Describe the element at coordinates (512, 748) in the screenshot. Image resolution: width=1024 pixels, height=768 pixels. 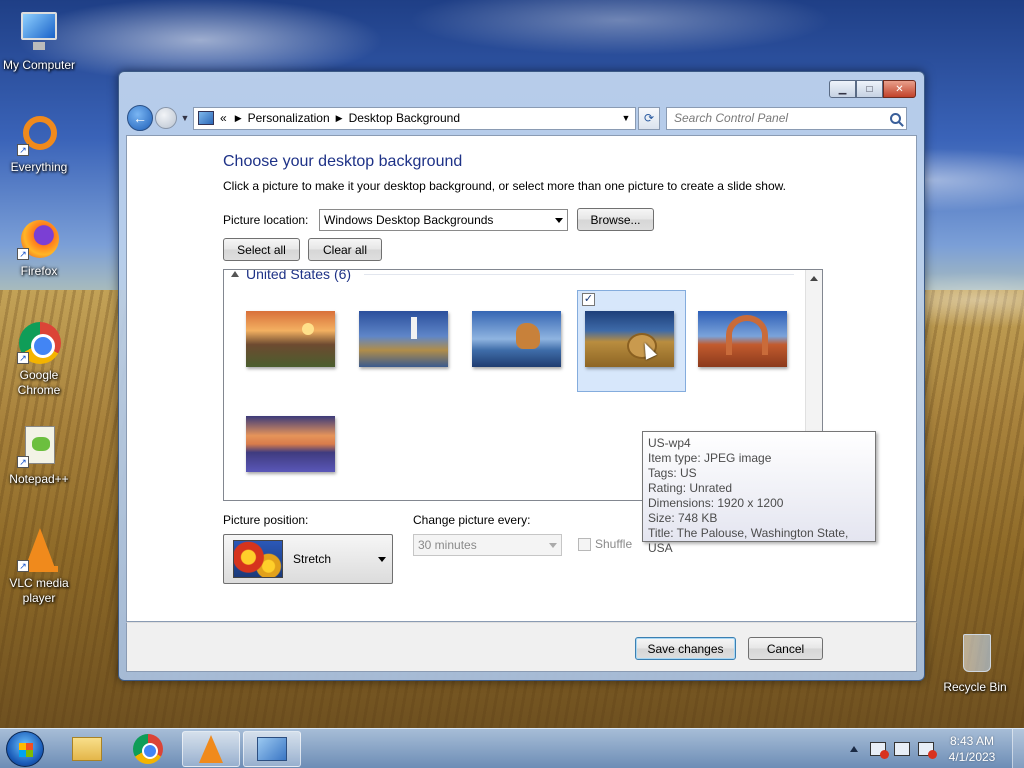
I see `taskbar: 8:43 AM 4/1/2023` at that location.